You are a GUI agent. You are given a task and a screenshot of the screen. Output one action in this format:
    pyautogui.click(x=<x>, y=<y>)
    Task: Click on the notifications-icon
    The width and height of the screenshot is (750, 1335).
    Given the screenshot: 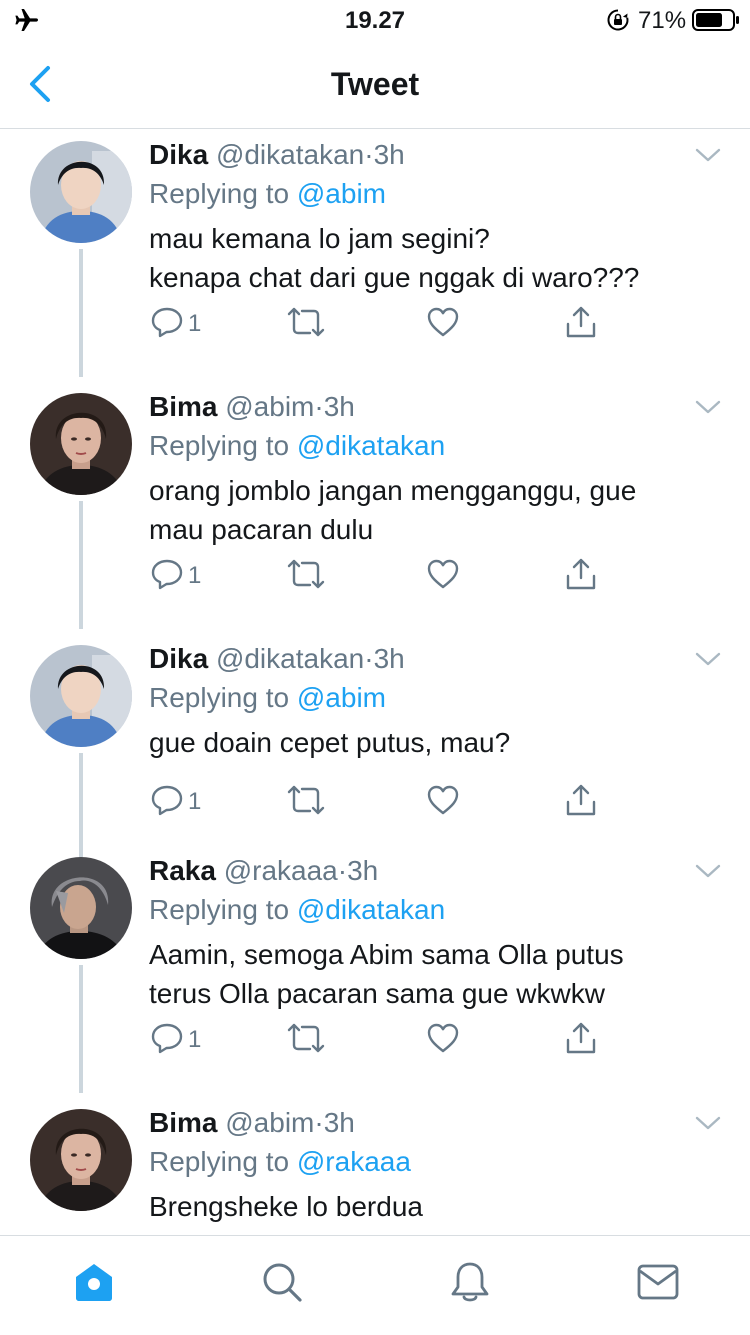 What is the action you would take?
    pyautogui.click(x=470, y=1282)
    